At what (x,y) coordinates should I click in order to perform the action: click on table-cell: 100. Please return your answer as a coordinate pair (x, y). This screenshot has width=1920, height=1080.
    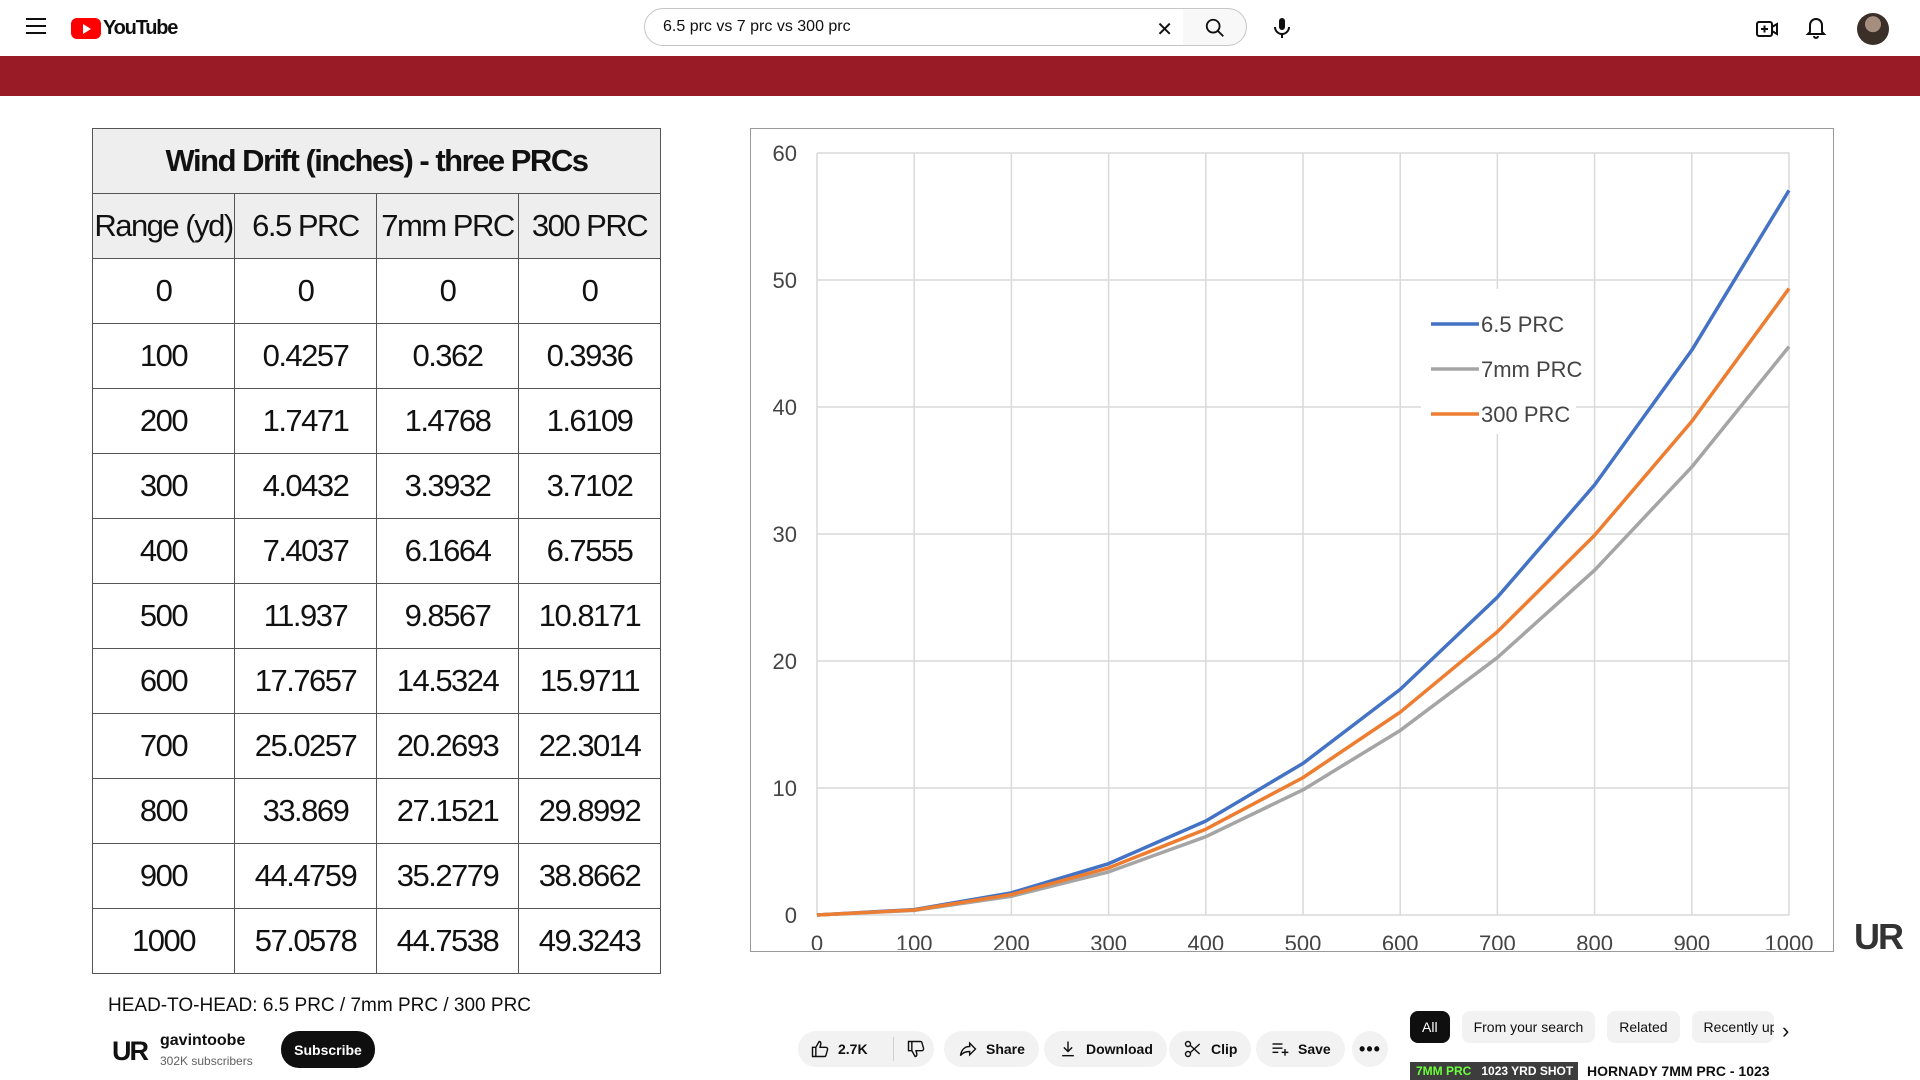
    Looking at the image, I should click on (163, 356).